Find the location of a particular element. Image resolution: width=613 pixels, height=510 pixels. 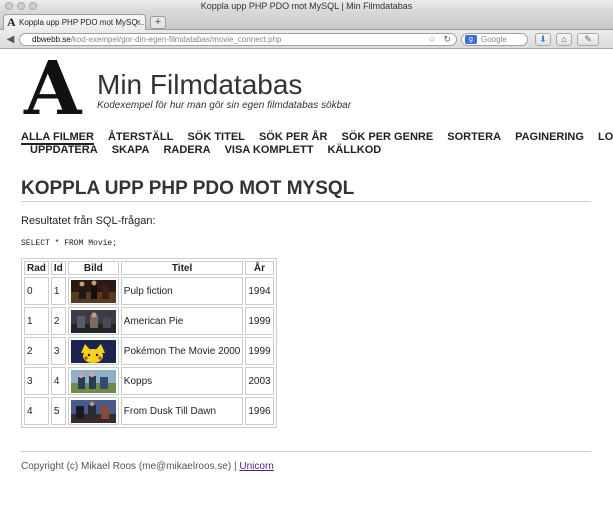

search-placeholder: Google is located at coordinates (494, 39).